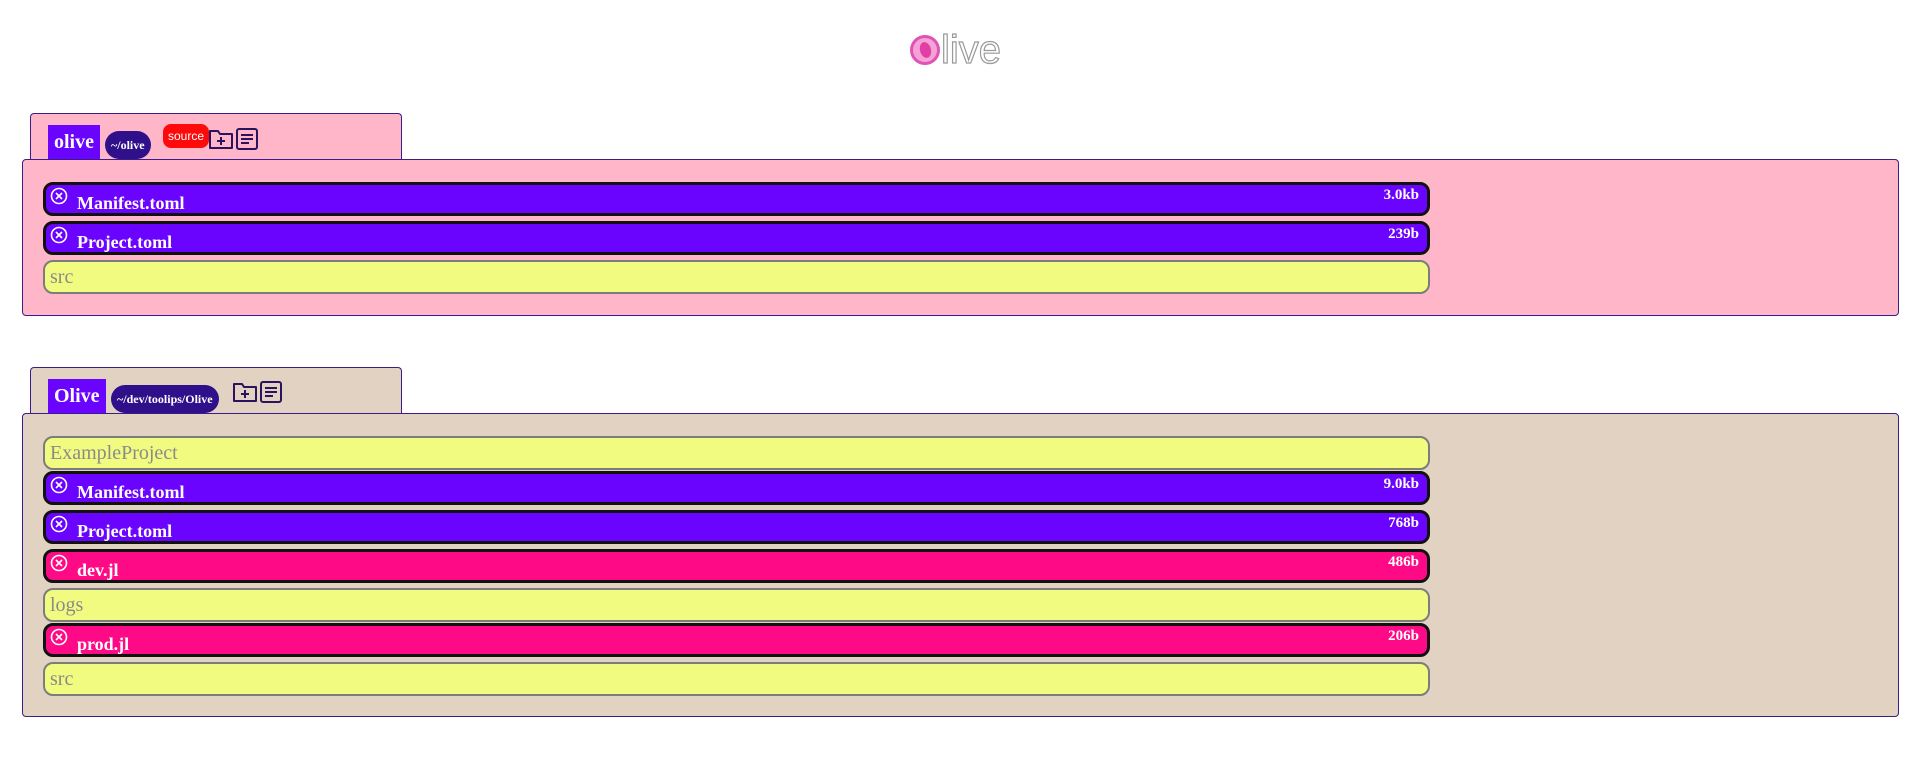 The image size is (1920, 762). Describe the element at coordinates (1401, 484) in the screenshot. I see `file-size: 9.0kb` at that location.